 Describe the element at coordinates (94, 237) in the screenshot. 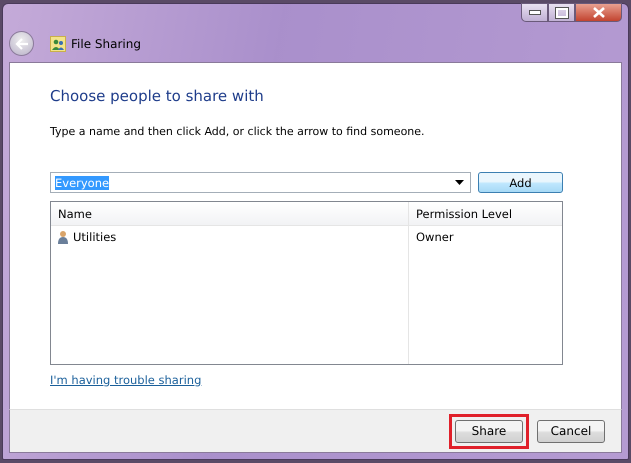

I see `table-cell: Utilities` at that location.